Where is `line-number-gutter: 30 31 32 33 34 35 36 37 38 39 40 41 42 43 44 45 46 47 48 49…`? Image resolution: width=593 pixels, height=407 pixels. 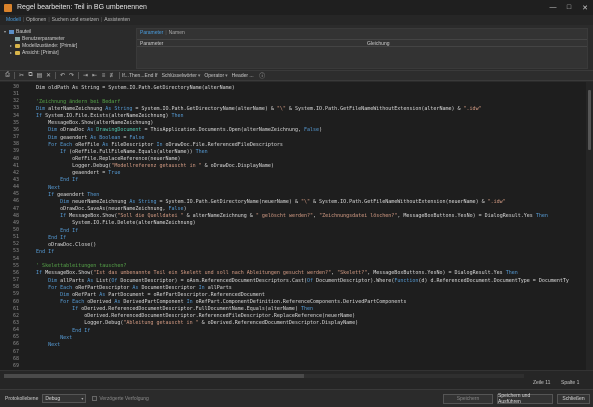
line-number-gutter: 30 31 32 33 34 35 36 37 38 39 40 41 42 43 44 45 46 47 48 49… is located at coordinates (11, 226).